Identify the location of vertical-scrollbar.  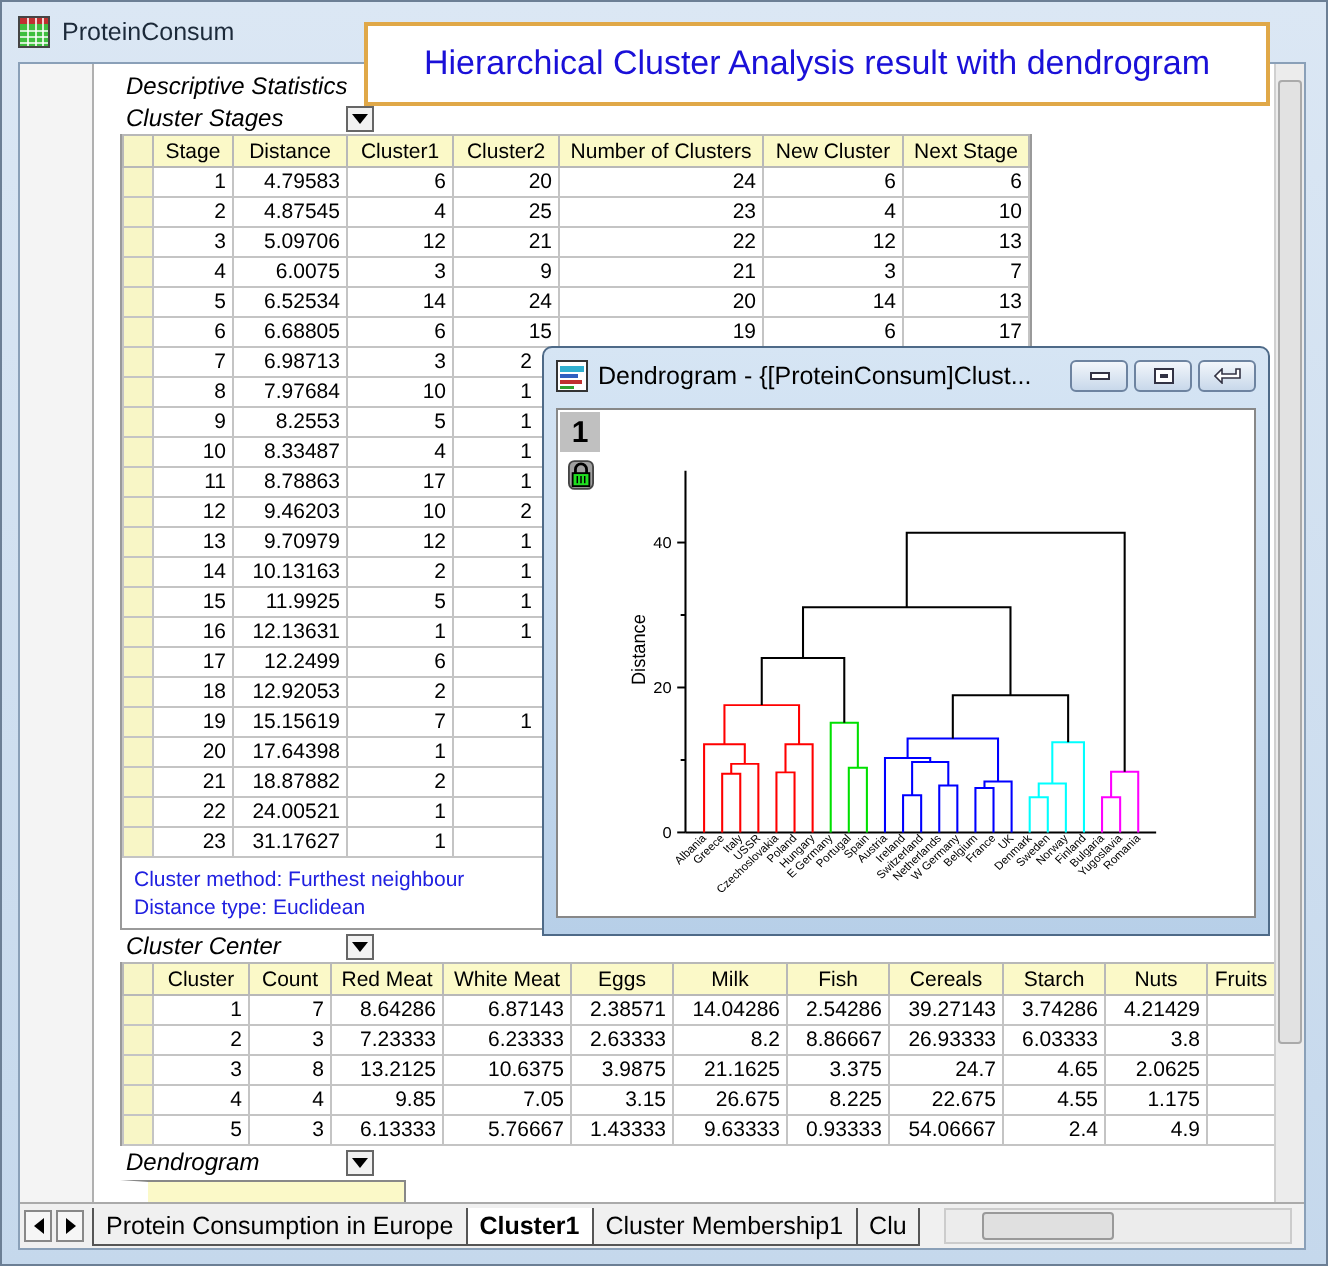
(1289, 633).